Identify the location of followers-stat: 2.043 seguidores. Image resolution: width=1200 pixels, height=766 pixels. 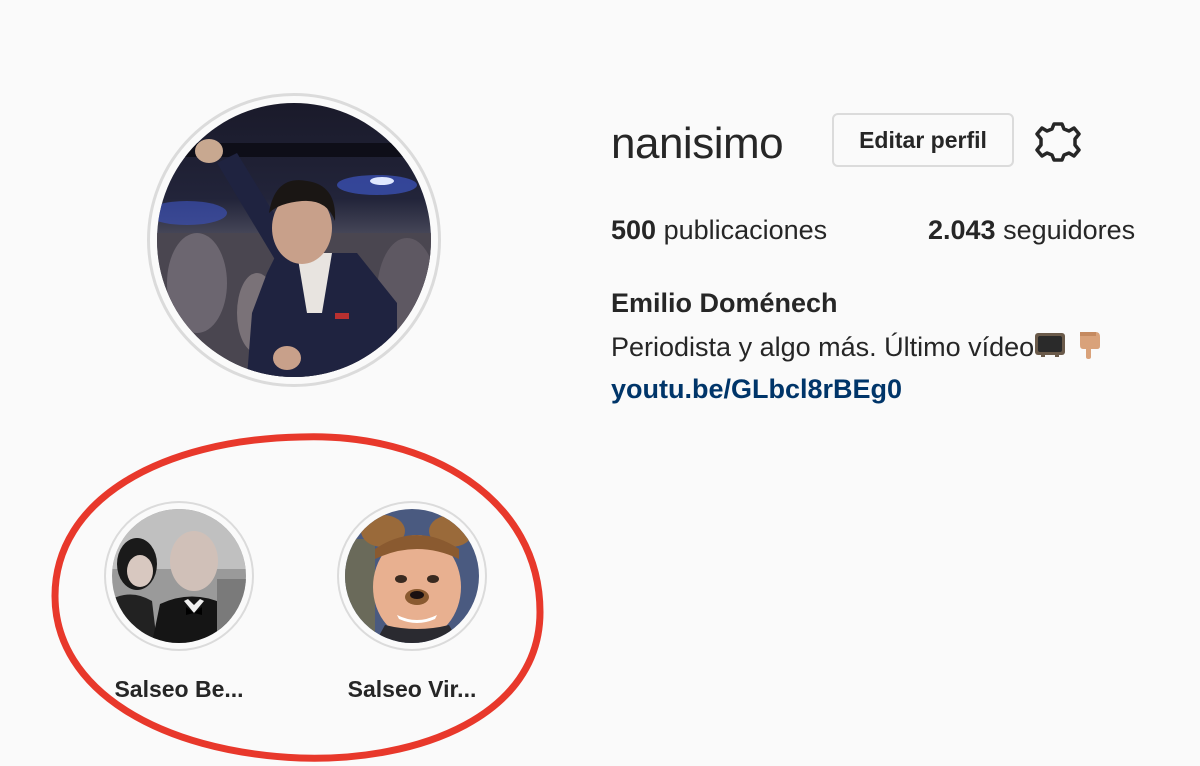
(1031, 230).